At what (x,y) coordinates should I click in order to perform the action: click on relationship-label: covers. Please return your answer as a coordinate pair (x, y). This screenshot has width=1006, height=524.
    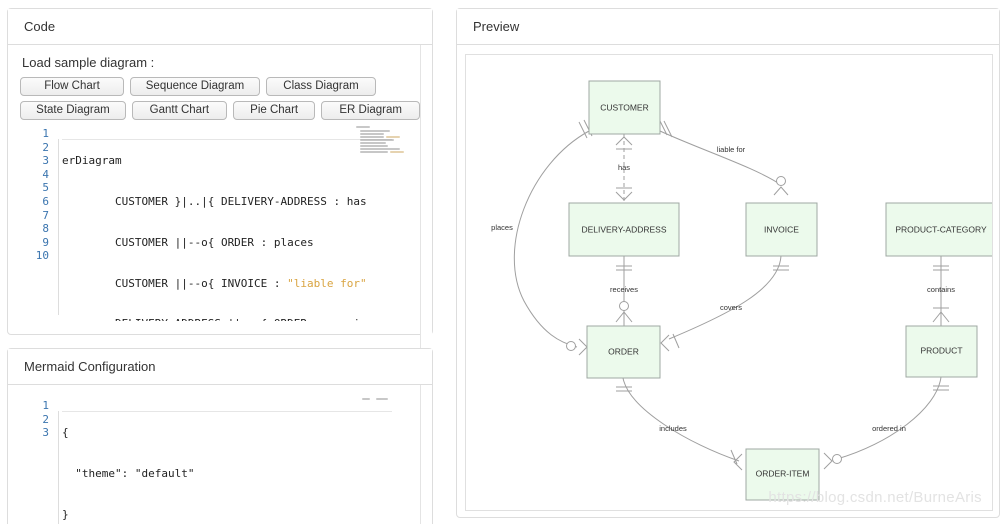
    Looking at the image, I should click on (731, 307).